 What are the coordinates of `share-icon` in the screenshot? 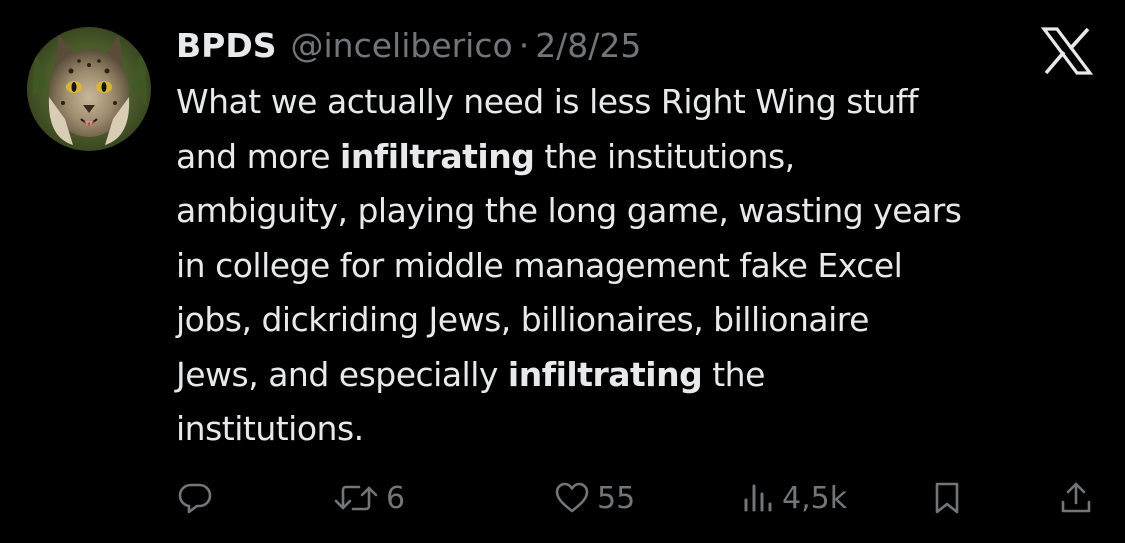 It's located at (1076, 498).